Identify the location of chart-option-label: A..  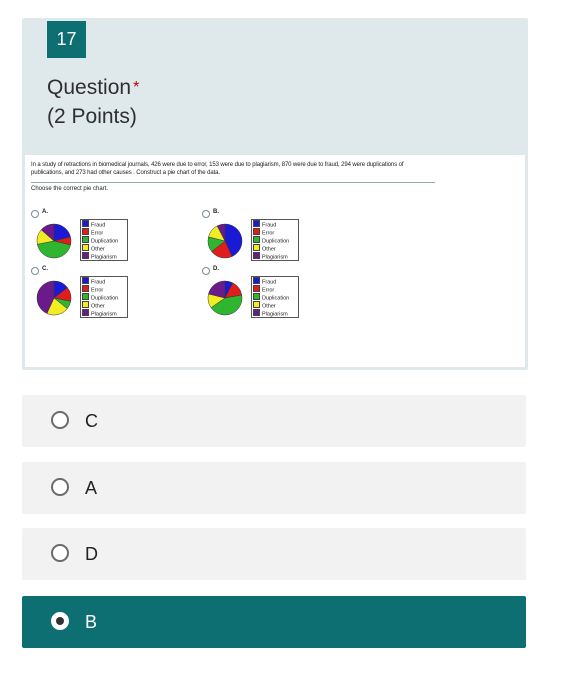
(45, 212).